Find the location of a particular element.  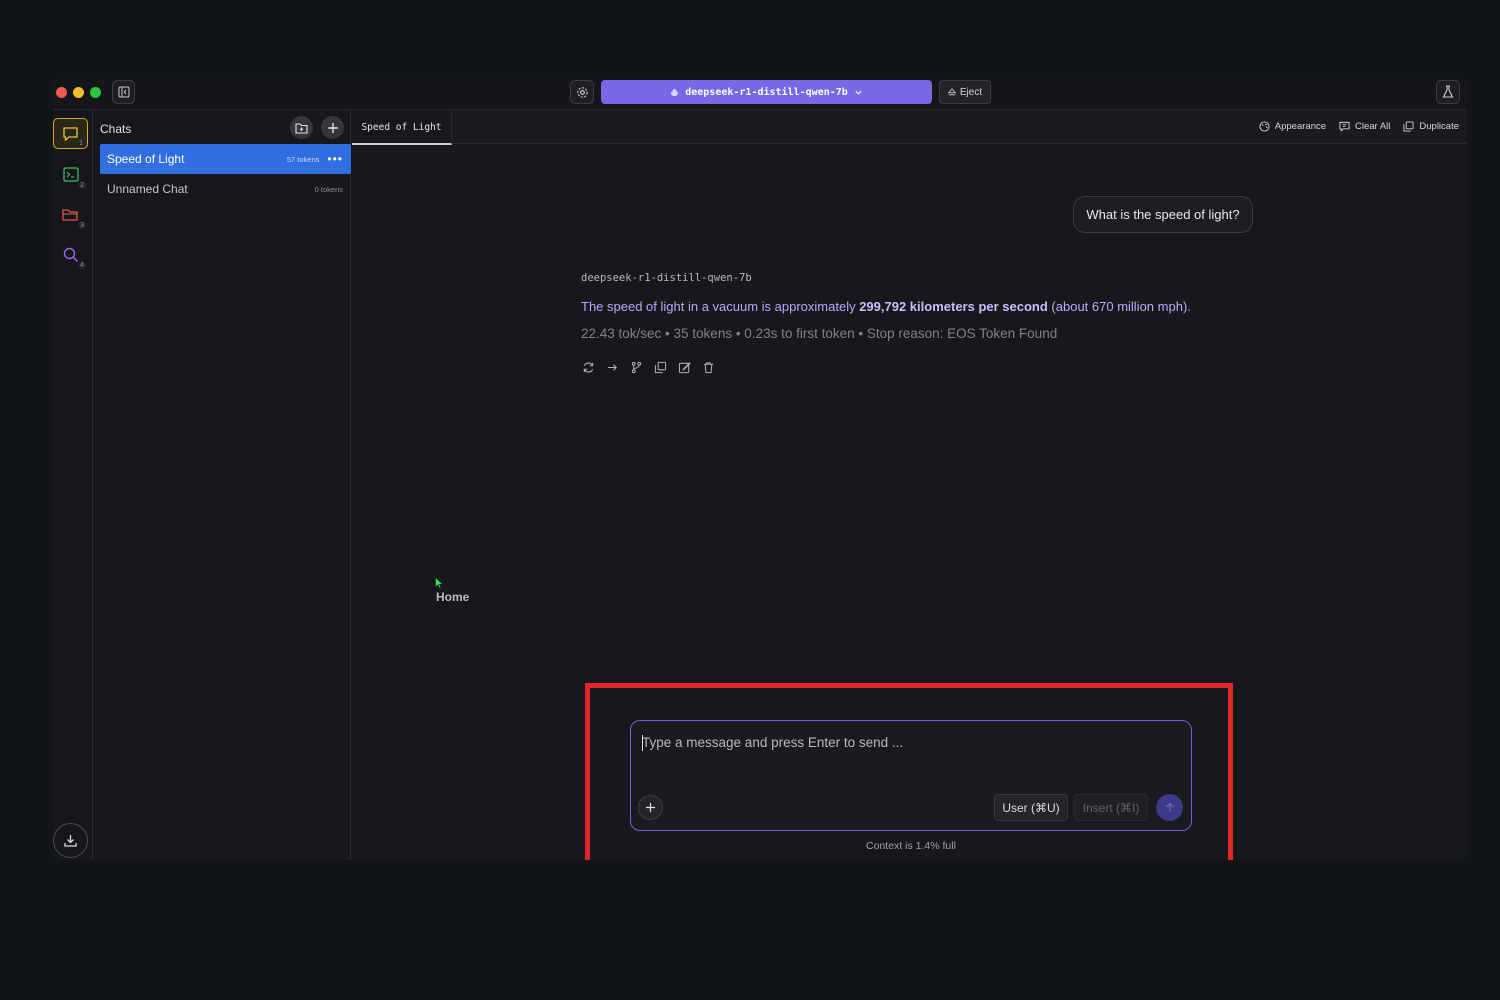

insert-button-label: Insert (⌘I) is located at coordinates (1111, 807).